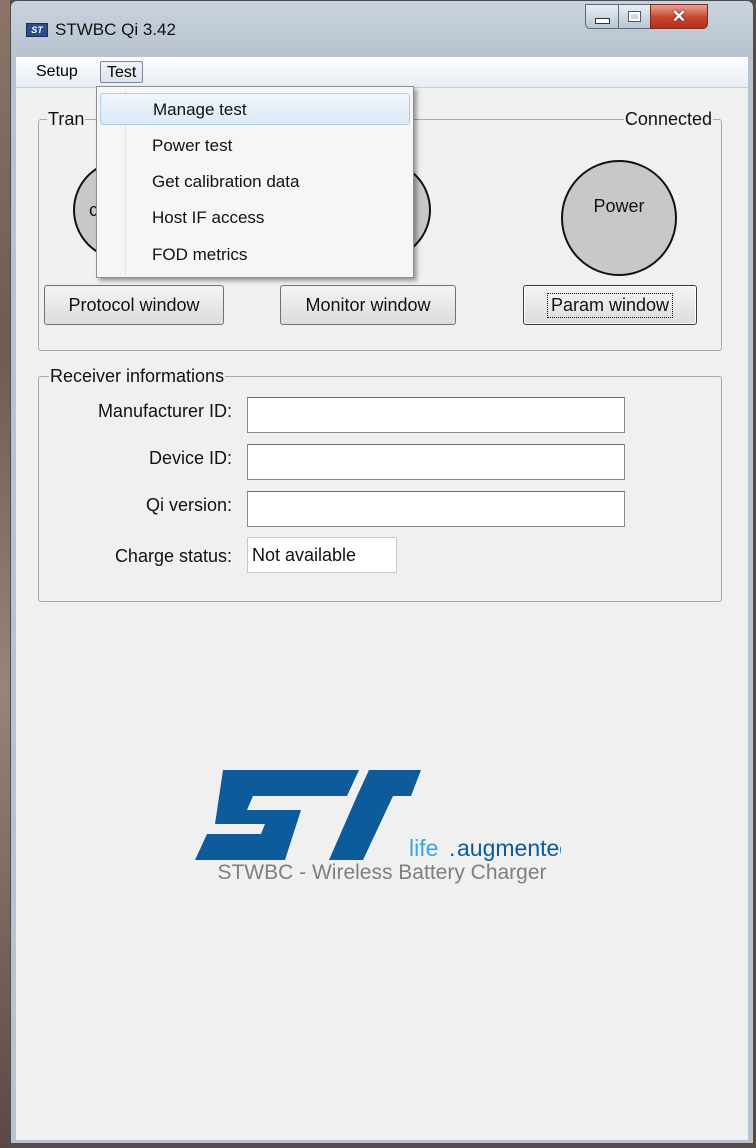 The width and height of the screenshot is (756, 1148). What do you see at coordinates (134, 305) in the screenshot?
I see `protocol-window-button: Protocol window` at bounding box center [134, 305].